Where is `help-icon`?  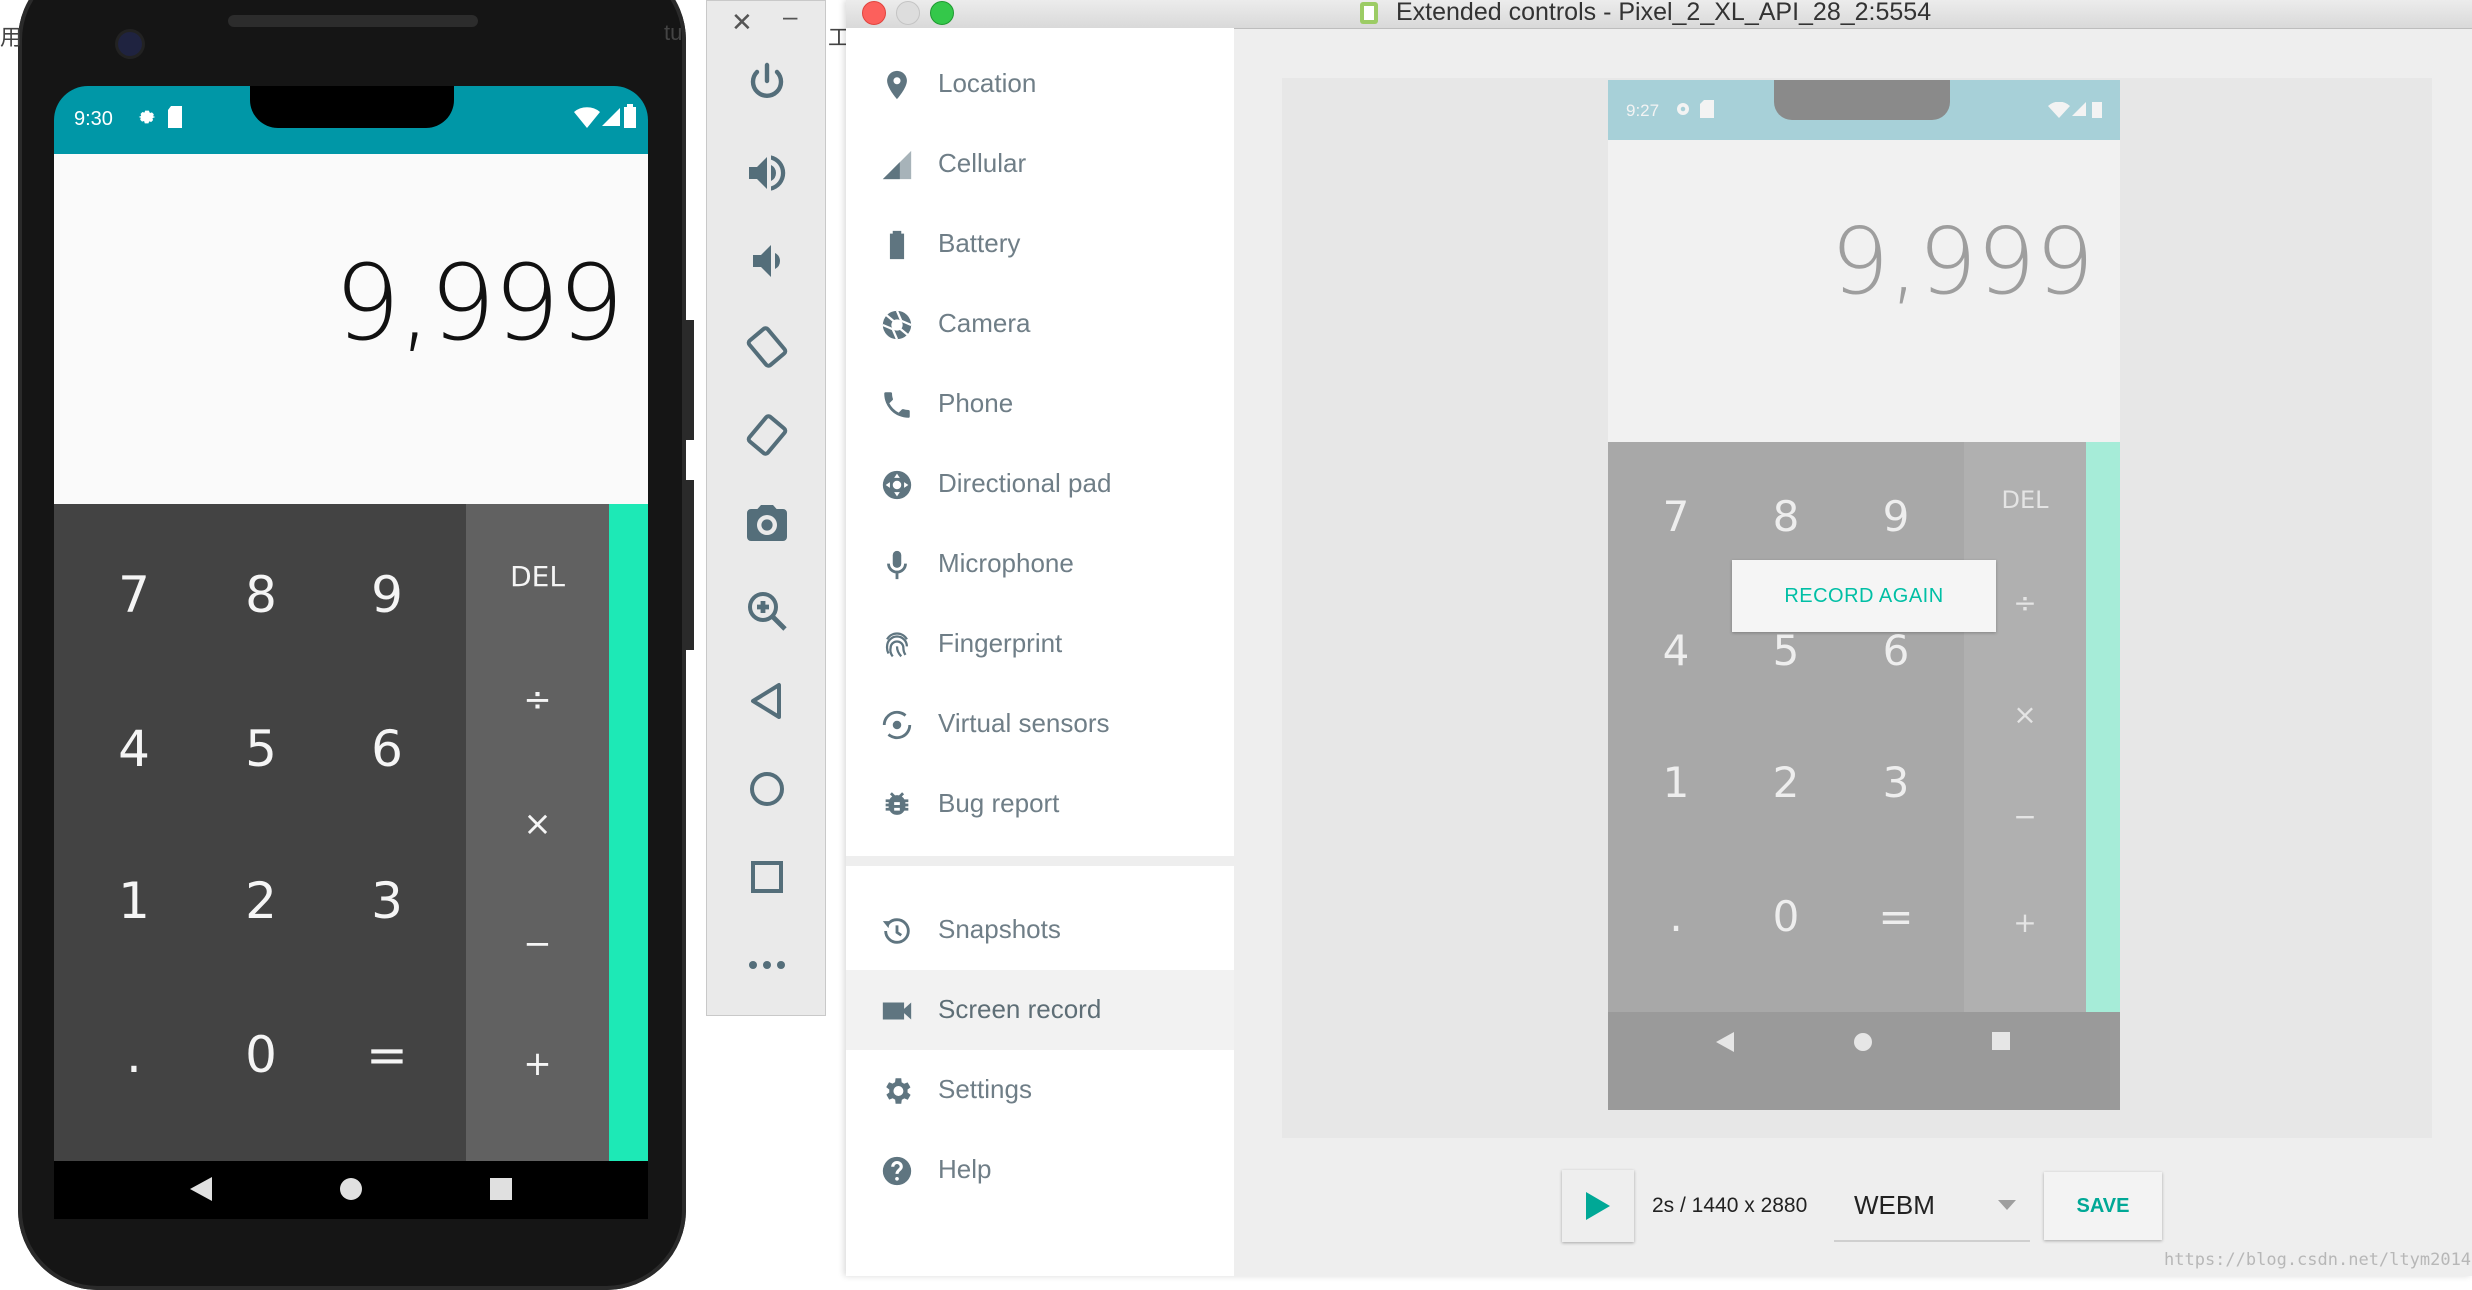 help-icon is located at coordinates (897, 1171).